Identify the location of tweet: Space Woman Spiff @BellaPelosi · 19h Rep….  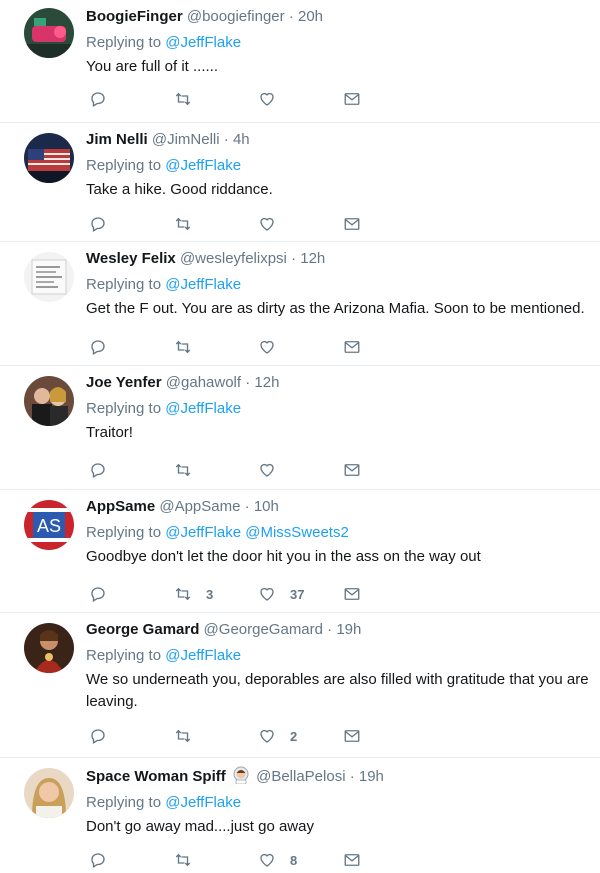
(300, 815).